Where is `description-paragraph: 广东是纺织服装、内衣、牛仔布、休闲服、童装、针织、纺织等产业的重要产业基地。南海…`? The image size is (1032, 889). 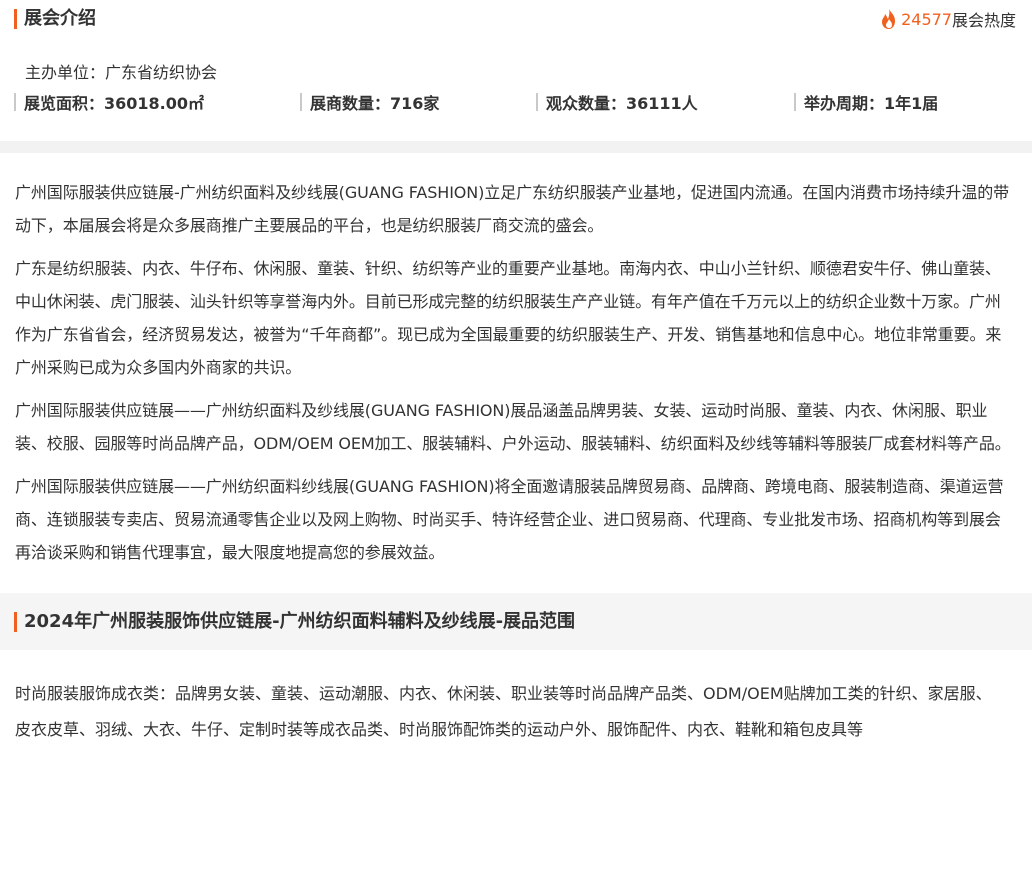 description-paragraph: 广东是纺织服装、内衣、牛仔布、休闲服、童装、针织、纺织等产业的重要产业基地。南海… is located at coordinates (508, 318).